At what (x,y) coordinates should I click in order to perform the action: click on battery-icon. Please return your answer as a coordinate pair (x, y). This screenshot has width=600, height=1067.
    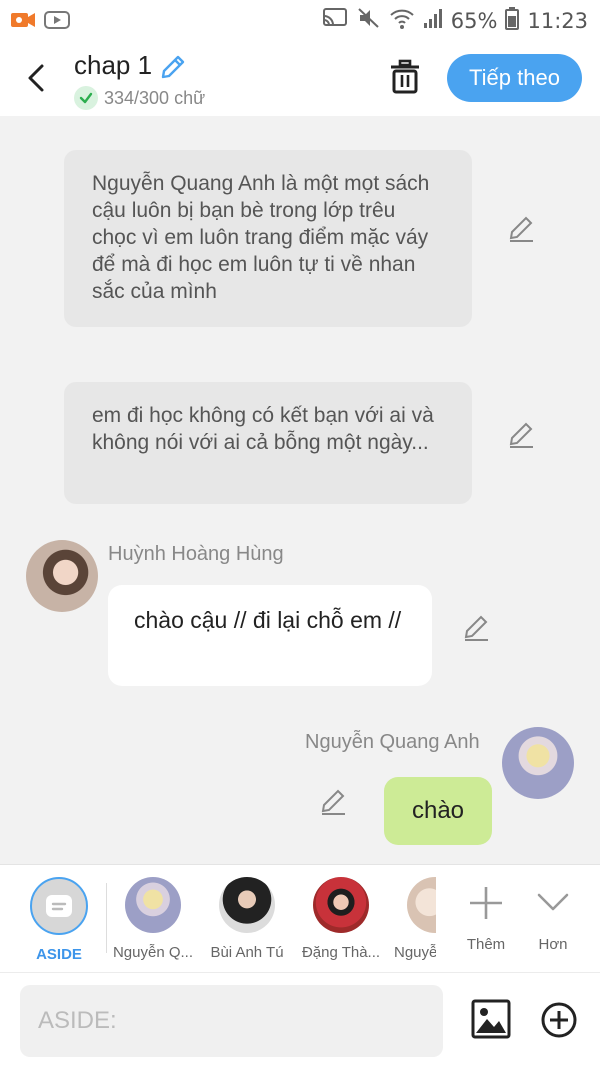
    Looking at the image, I should click on (512, 20).